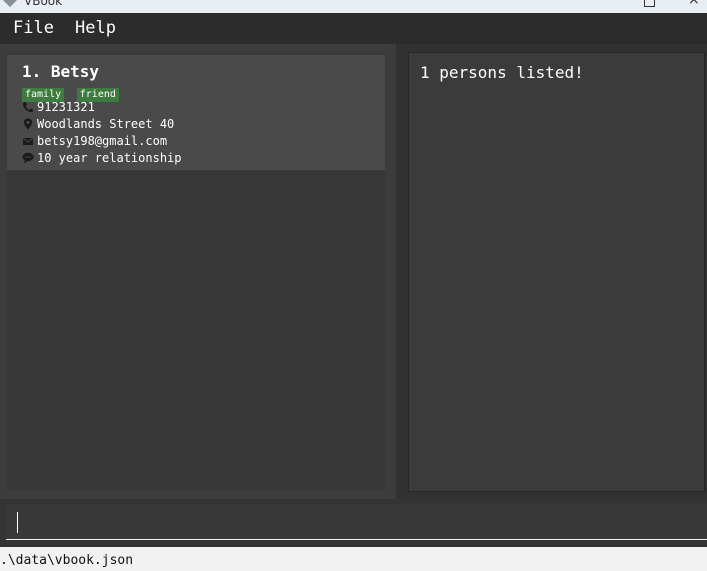  What do you see at coordinates (28, 158) in the screenshot?
I see `remark-icon` at bounding box center [28, 158].